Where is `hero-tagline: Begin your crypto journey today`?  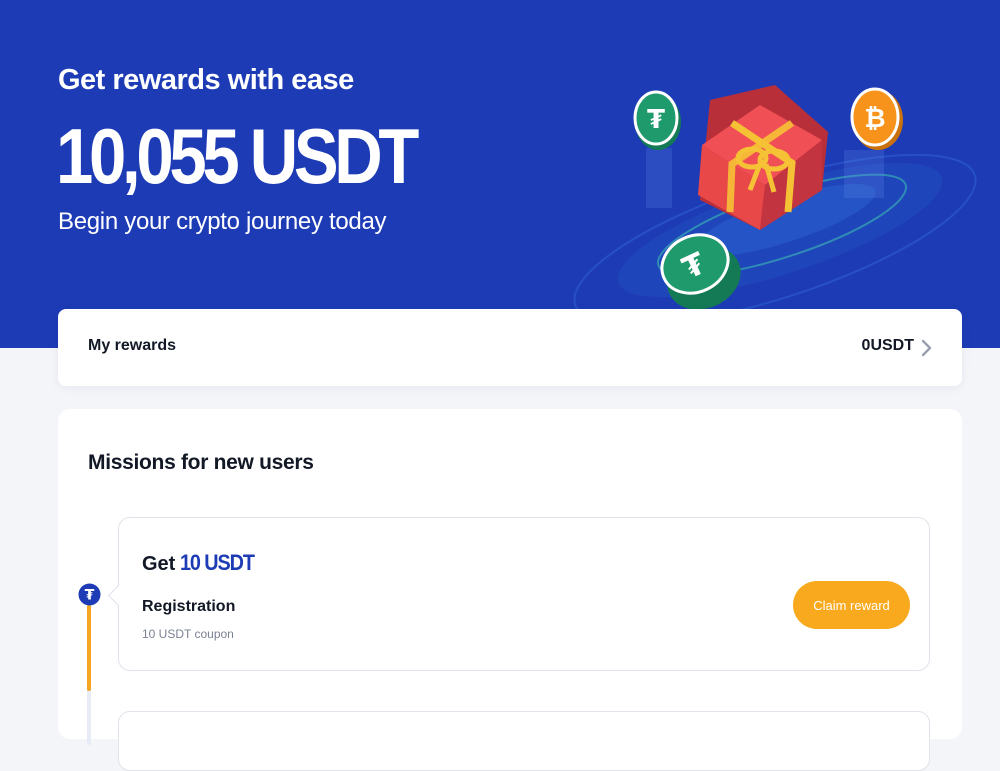 hero-tagline: Begin your crypto journey today is located at coordinates (222, 221).